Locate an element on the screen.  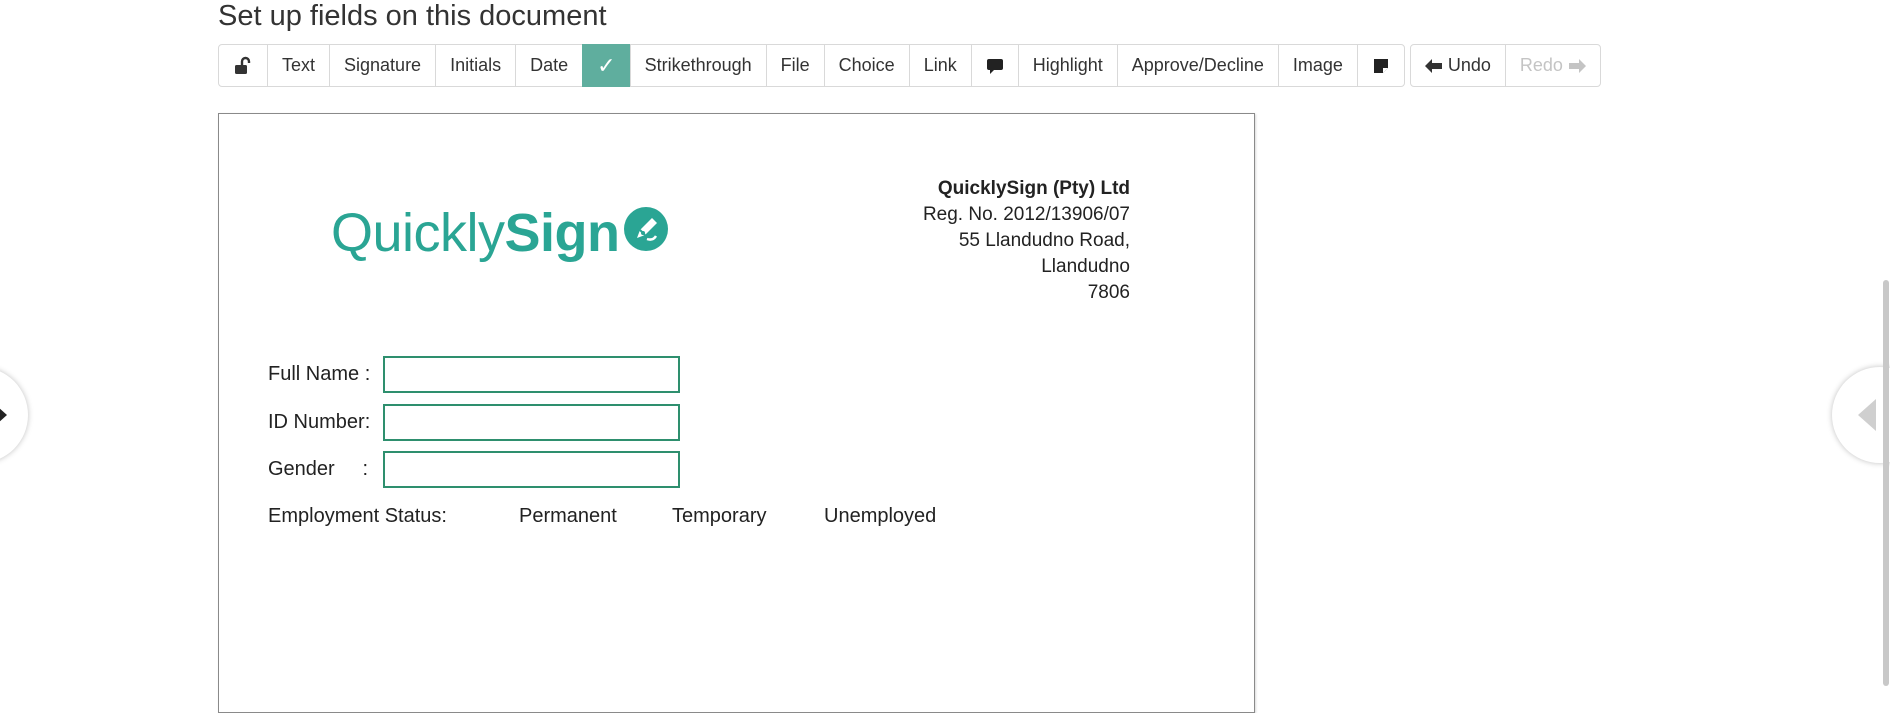
unlock-icon is located at coordinates (243, 66).